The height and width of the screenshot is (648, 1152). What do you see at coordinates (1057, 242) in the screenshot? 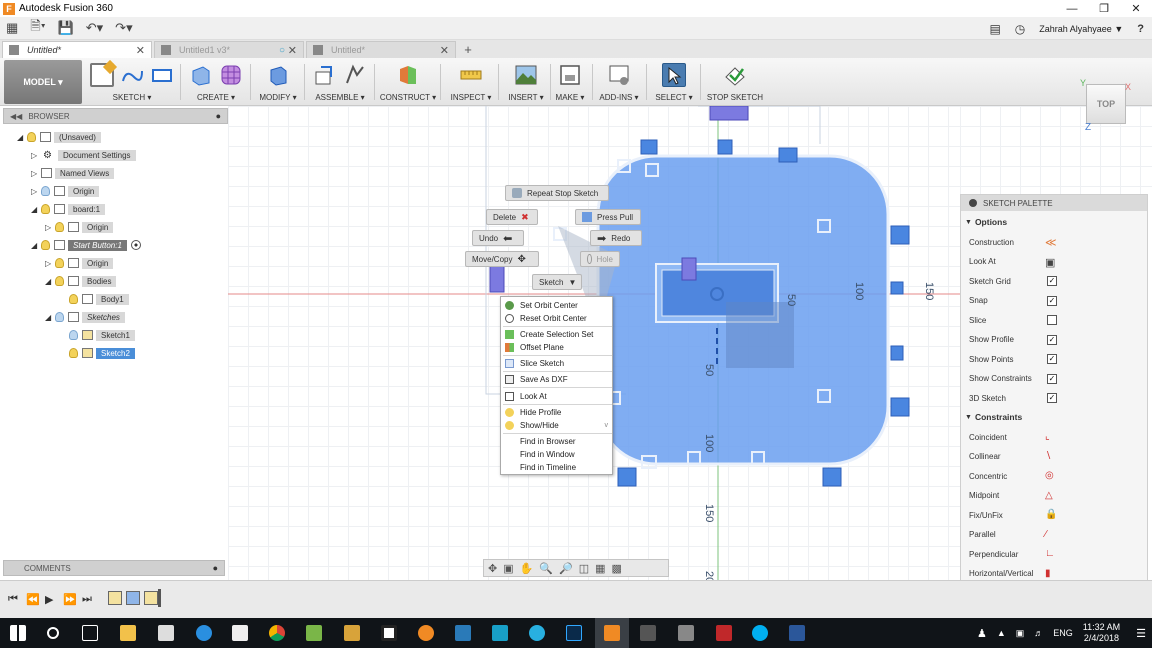
I see `palette-option-construction: Construction ≪` at bounding box center [1057, 242].